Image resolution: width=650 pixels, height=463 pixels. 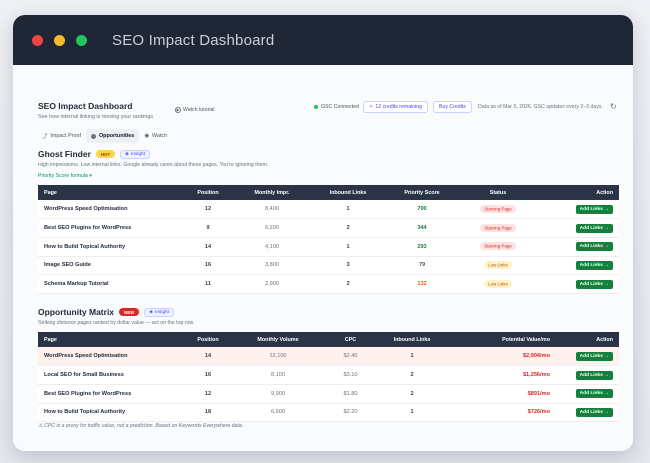 What do you see at coordinates (147, 136) in the screenshot?
I see `eye-icon: ◉` at bounding box center [147, 136].